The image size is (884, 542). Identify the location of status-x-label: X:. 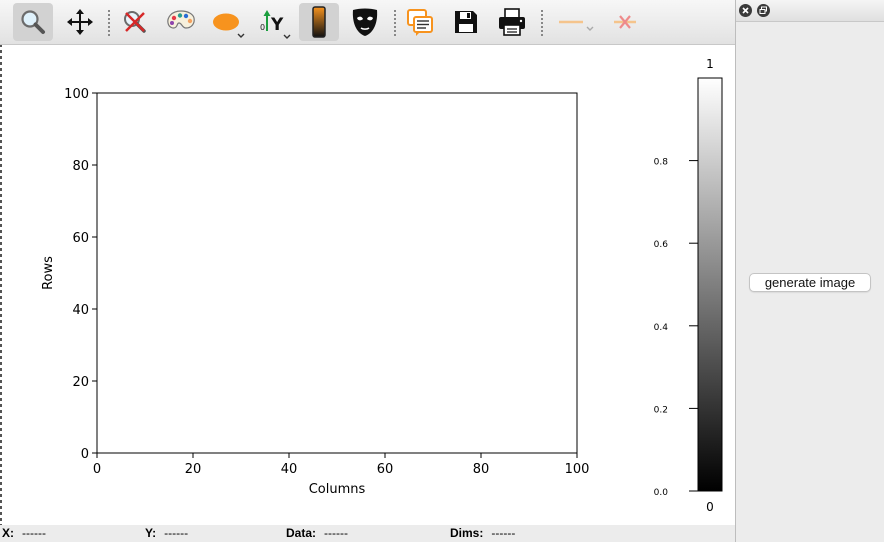
(8, 533).